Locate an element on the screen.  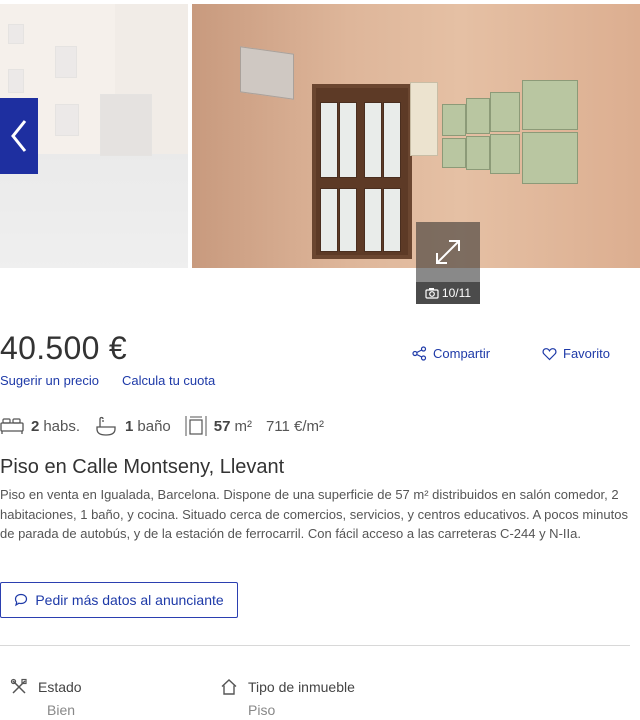
price-per-m2: 711 €/m² is located at coordinates (295, 426).